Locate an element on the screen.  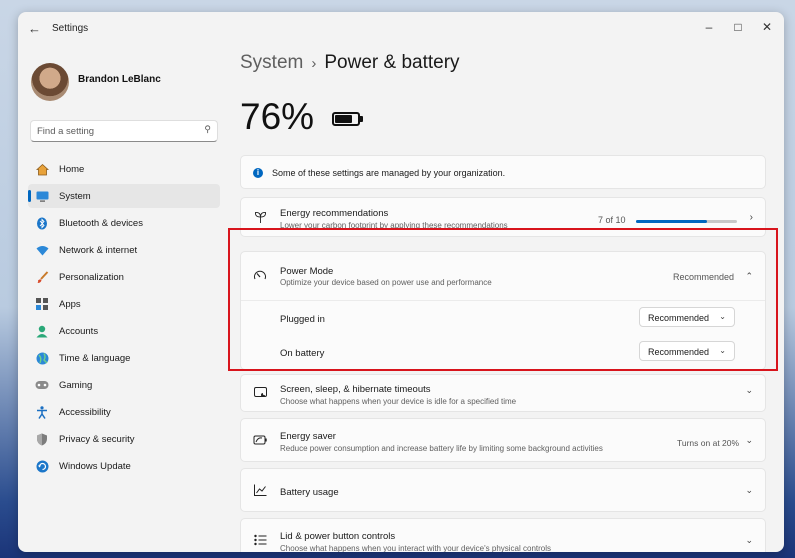
sidebar-item-apps: Apps is located at coordinates (124, 304).